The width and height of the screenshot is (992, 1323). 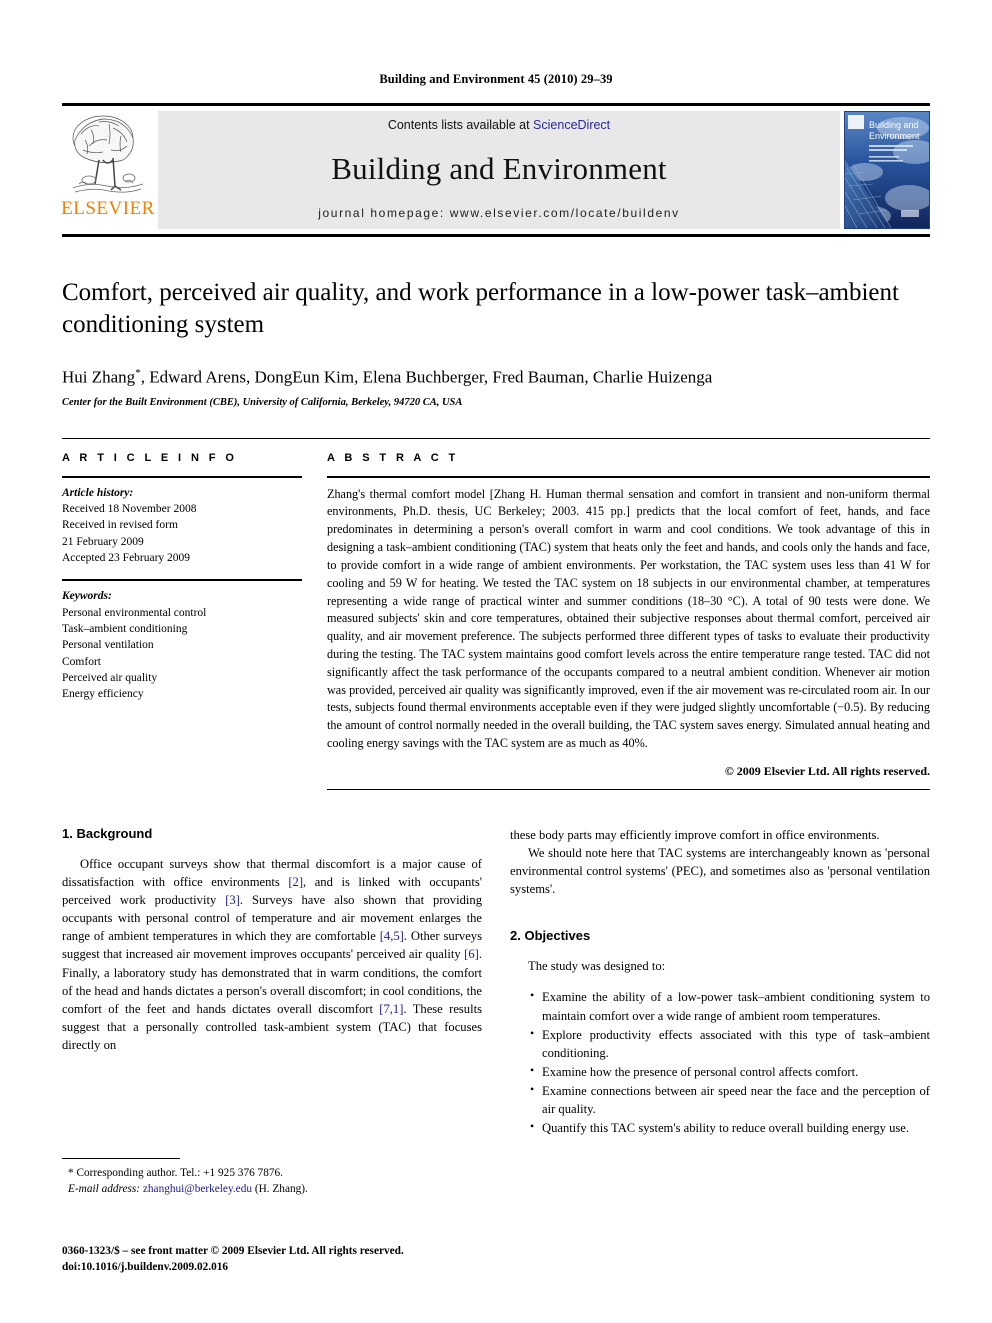 I want to click on running-head: Building and Environment 45 (2010) 29–39, so click(x=496, y=79).